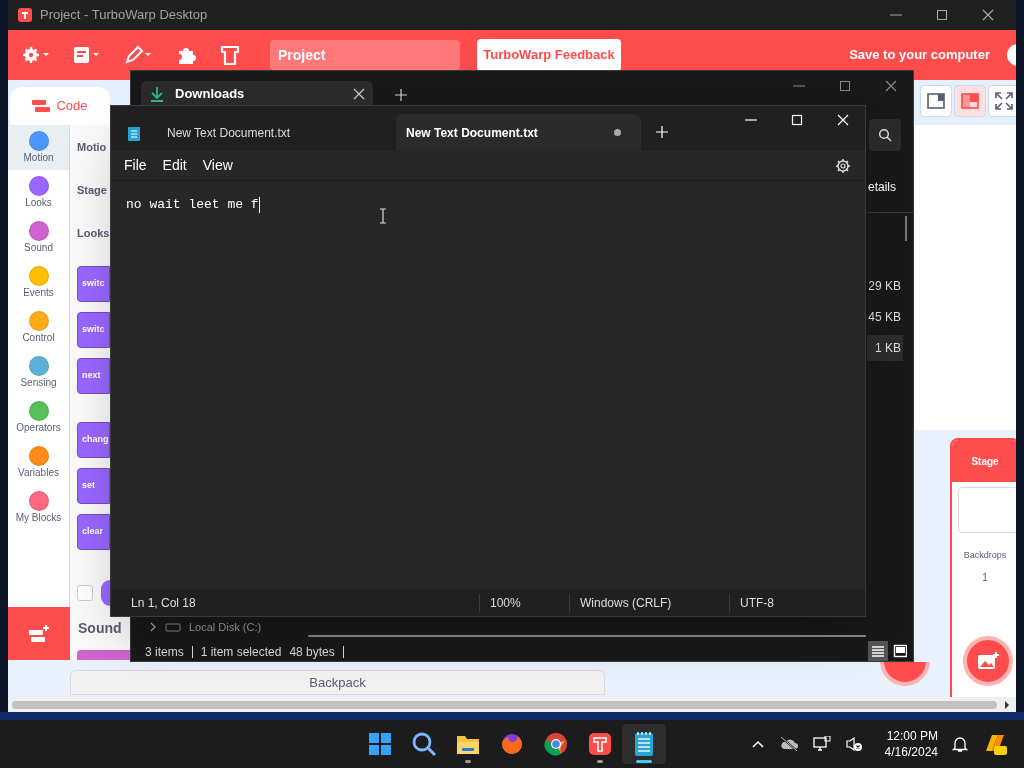 The height and width of the screenshot is (768, 1024). I want to click on selection-status: 1 item selected, so click(241, 652).